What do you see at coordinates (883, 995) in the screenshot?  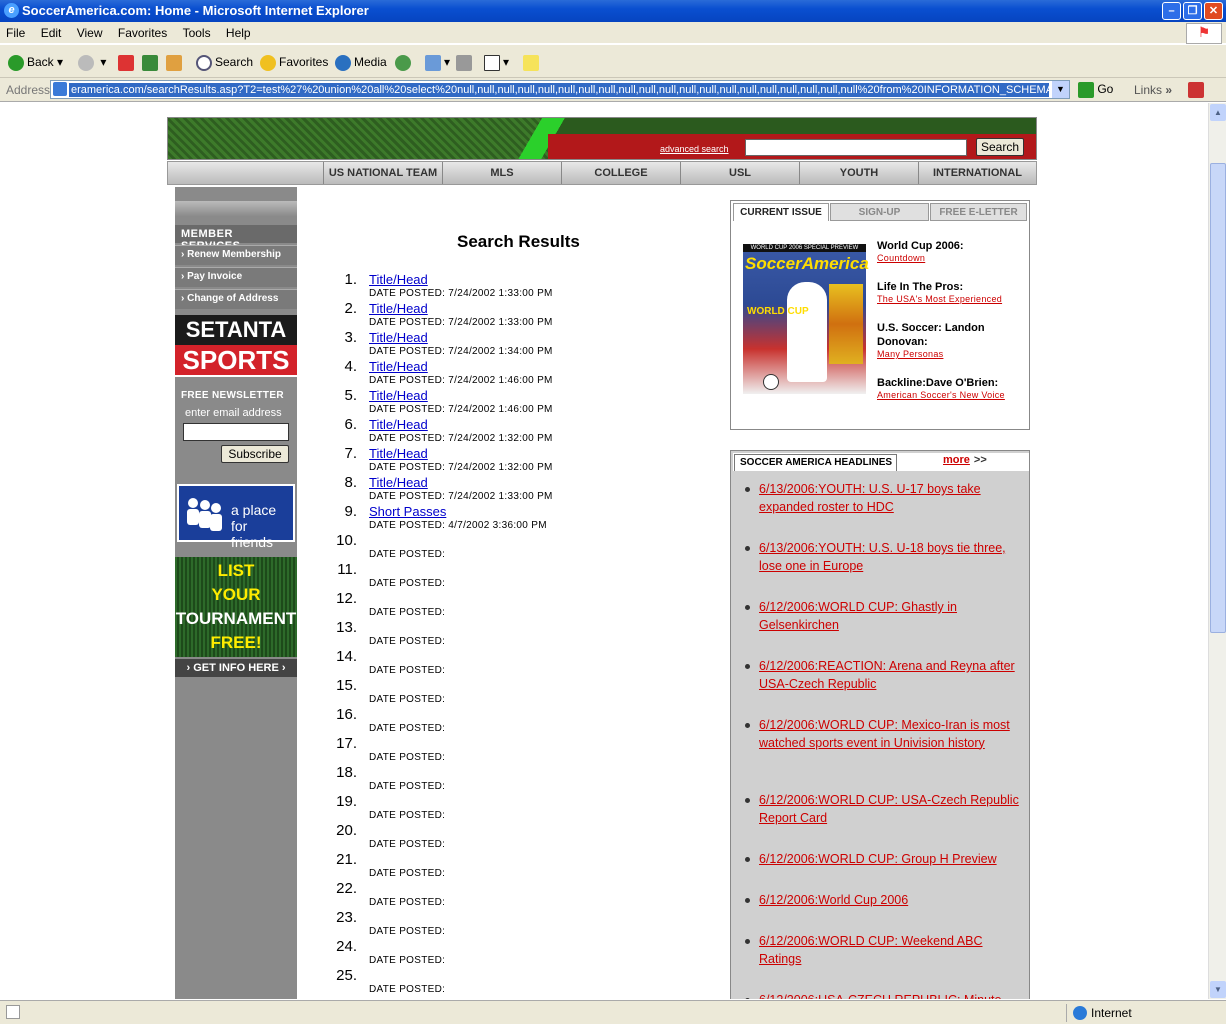 I see `headline-link: 6/12/2006:USA-CZECH REPUBLIC: Minute` at bounding box center [883, 995].